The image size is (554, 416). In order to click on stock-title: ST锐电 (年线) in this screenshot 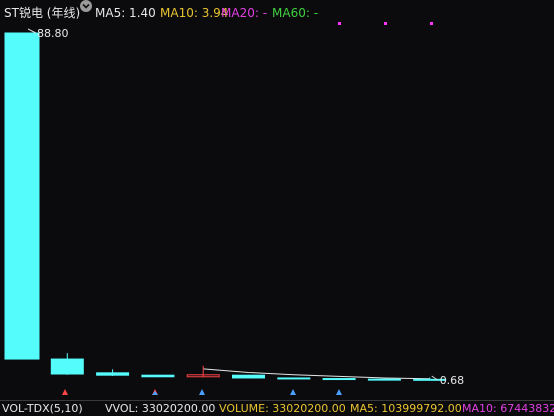, I will do `click(42, 13)`.